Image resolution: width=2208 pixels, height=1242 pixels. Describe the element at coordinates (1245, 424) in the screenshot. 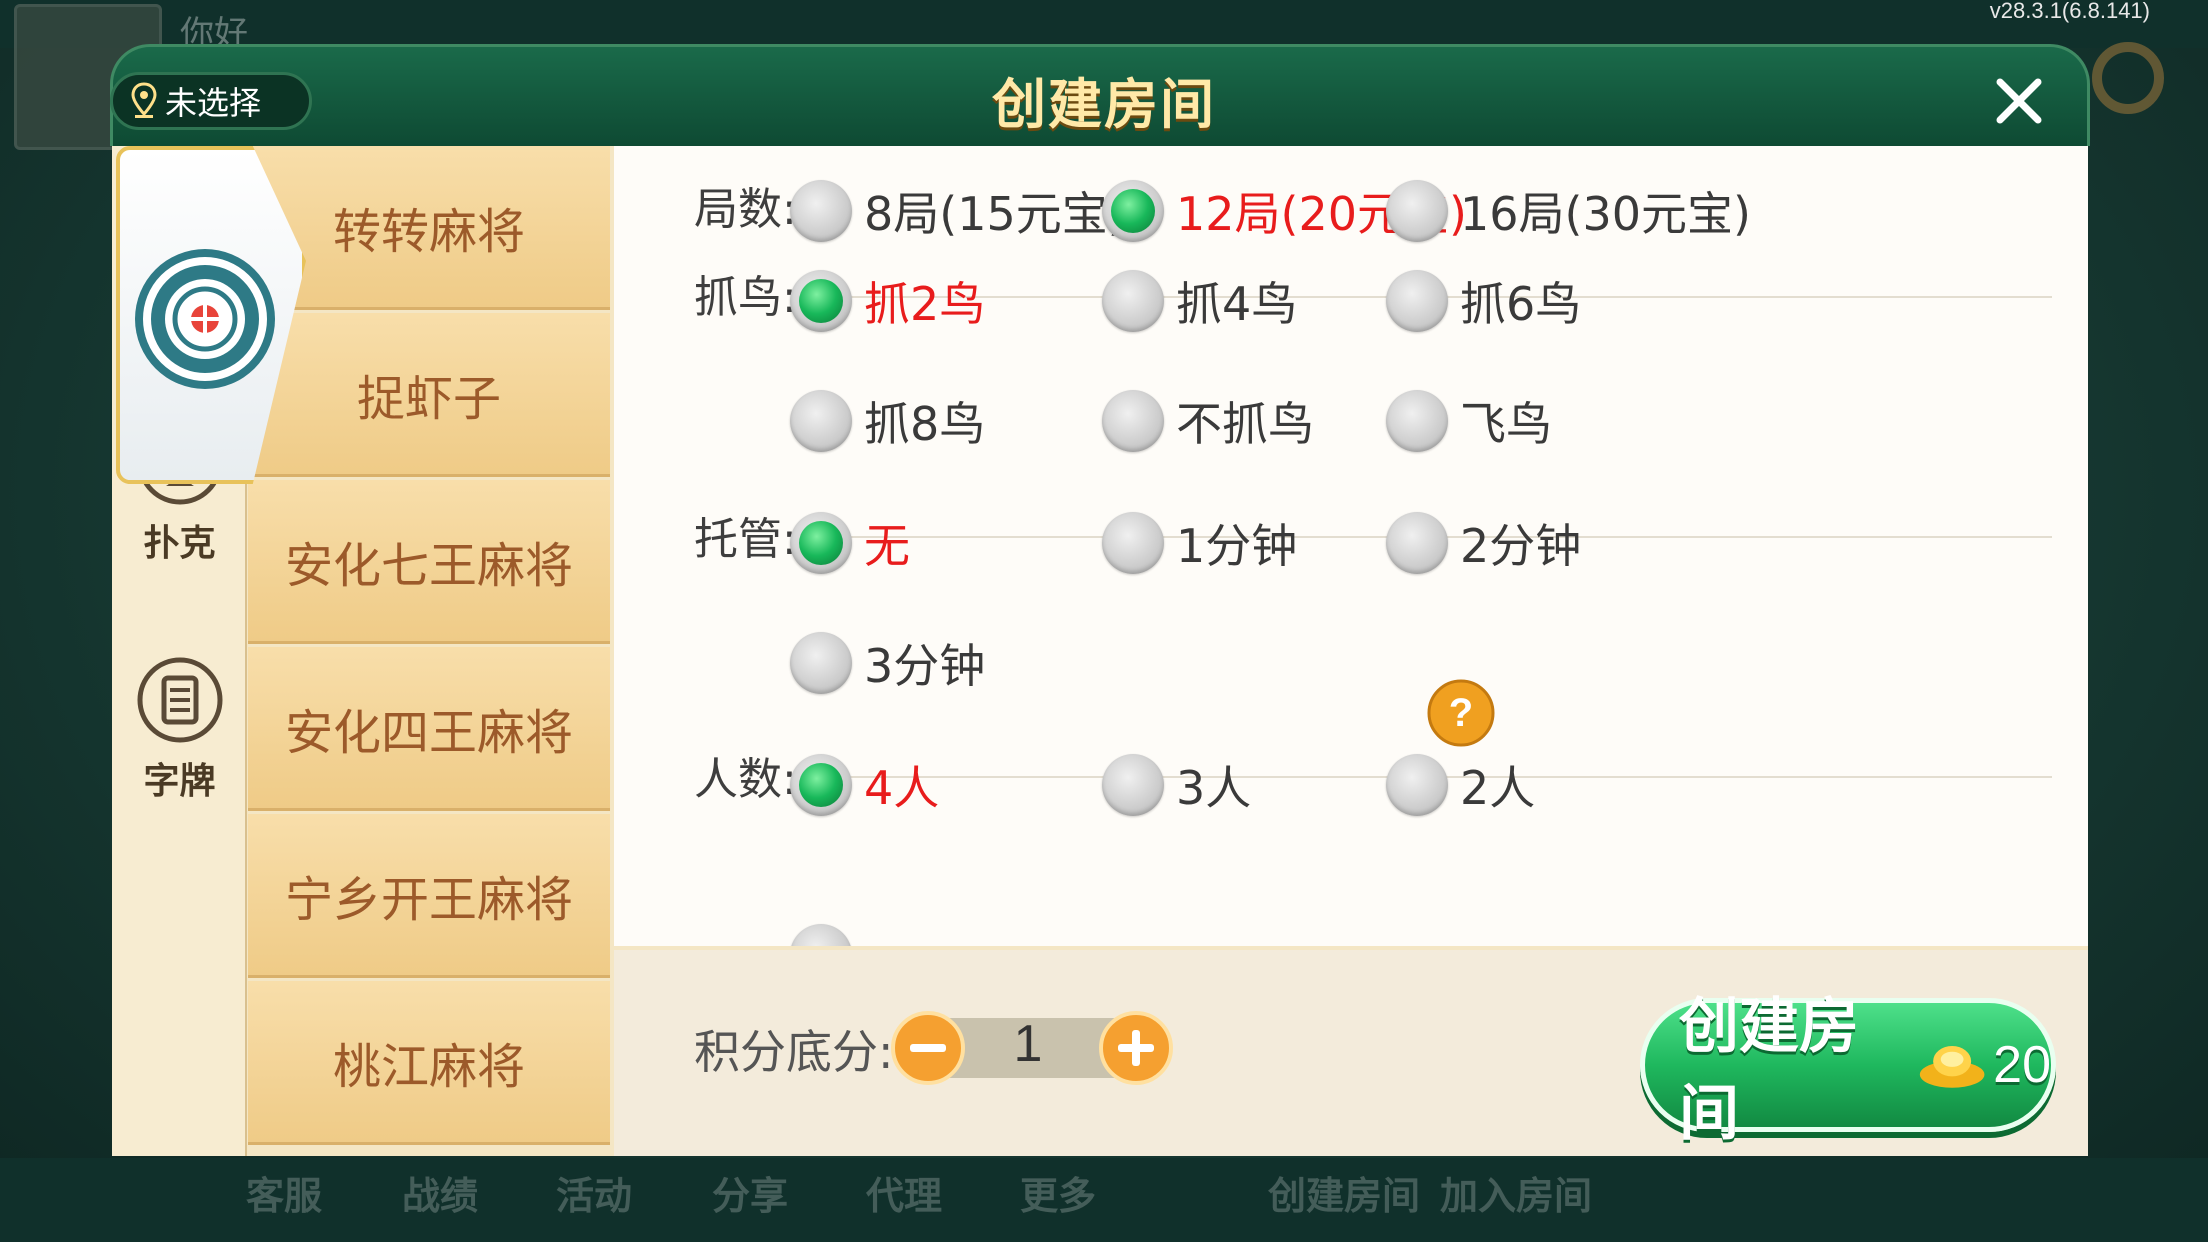

I see `option-label: 不抓鸟` at that location.